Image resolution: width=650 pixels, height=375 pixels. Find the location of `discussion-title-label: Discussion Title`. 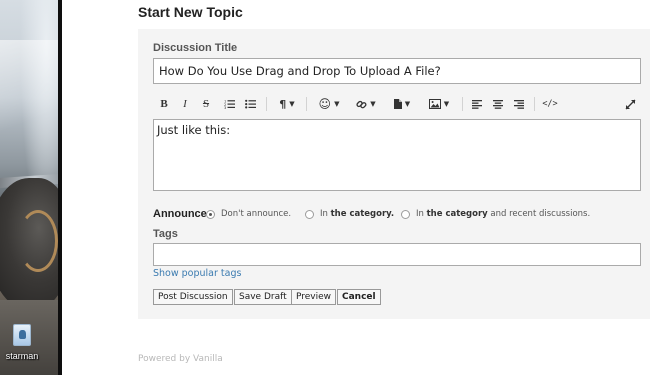

discussion-title-label: Discussion Title is located at coordinates (195, 48).